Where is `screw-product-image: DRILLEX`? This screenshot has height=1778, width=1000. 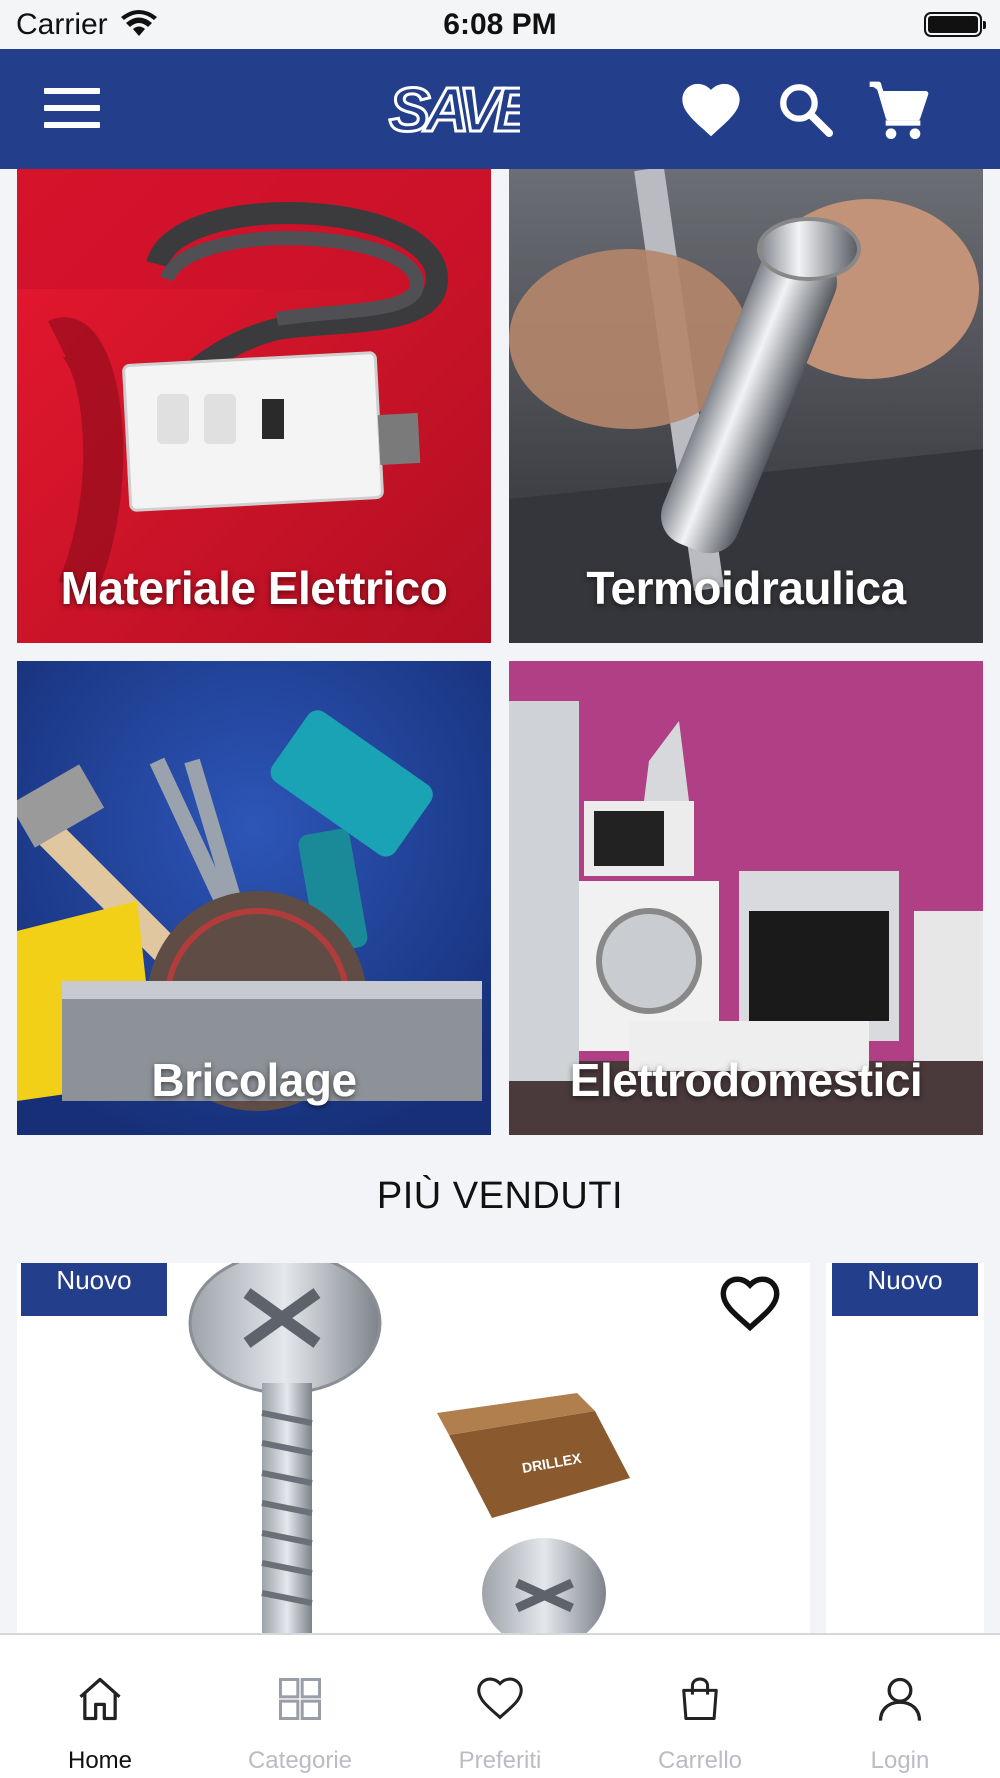
screw-product-image: DRILLEX is located at coordinates (409, 1448).